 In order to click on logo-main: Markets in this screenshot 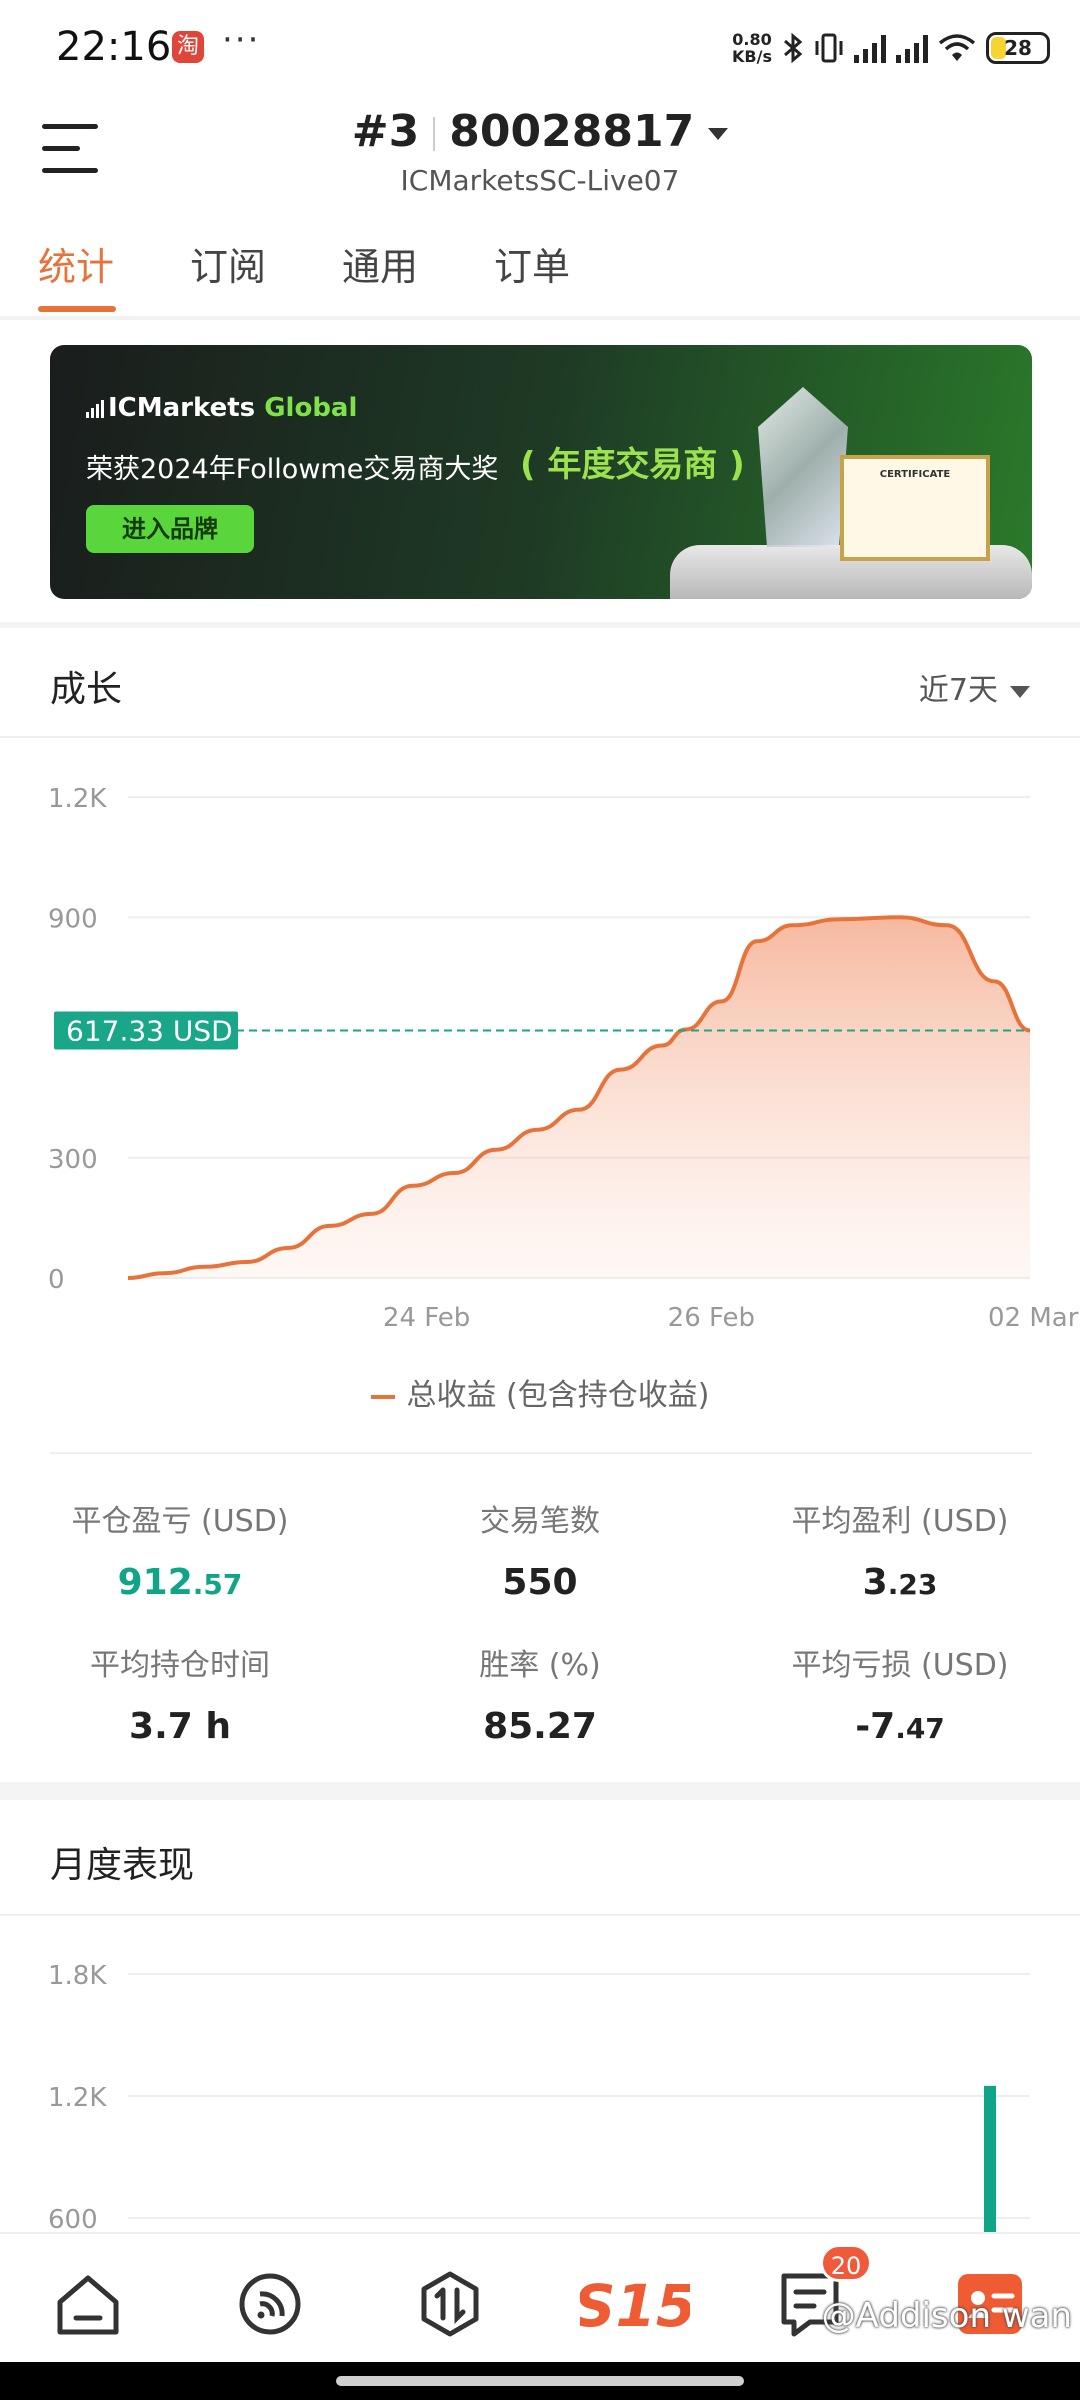, I will do `click(196, 408)`.